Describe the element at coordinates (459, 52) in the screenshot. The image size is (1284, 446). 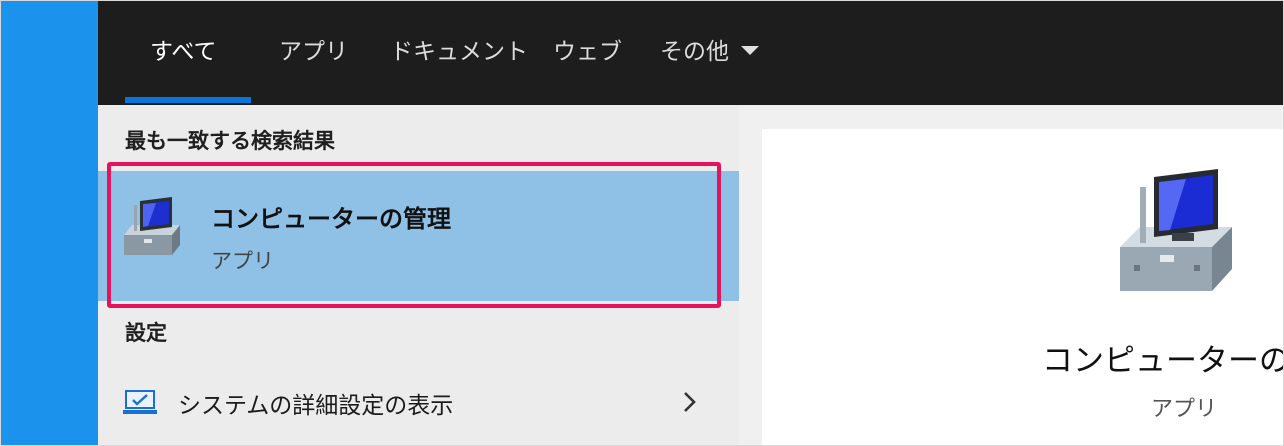
I see `tab-documents: ドキュメント` at that location.